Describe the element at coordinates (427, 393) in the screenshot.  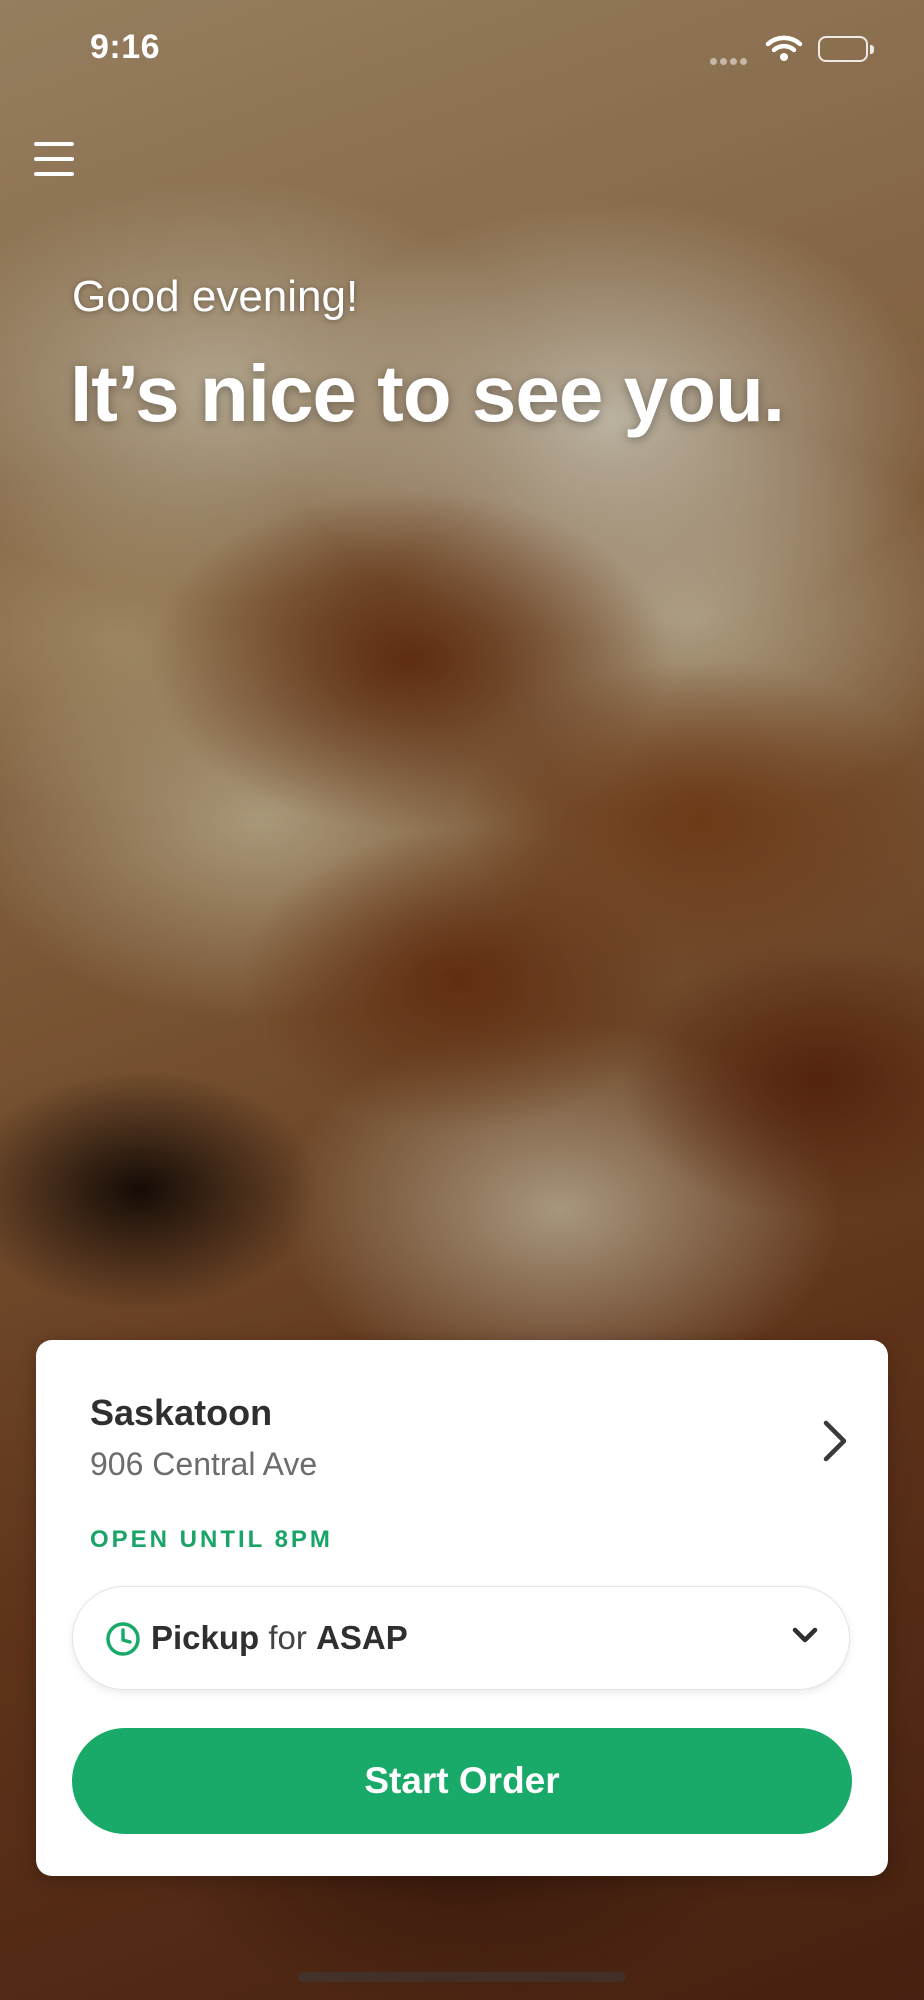
I see `welcome-headline: It’s nice to see you.` at that location.